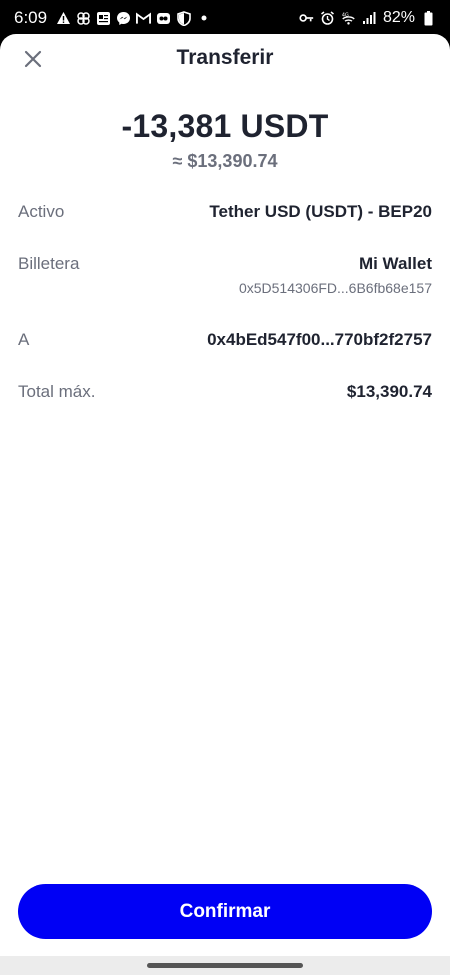 This screenshot has height=975, width=450. Describe the element at coordinates (345, 15) in the screenshot. I see `svg-text: 4G` at that location.